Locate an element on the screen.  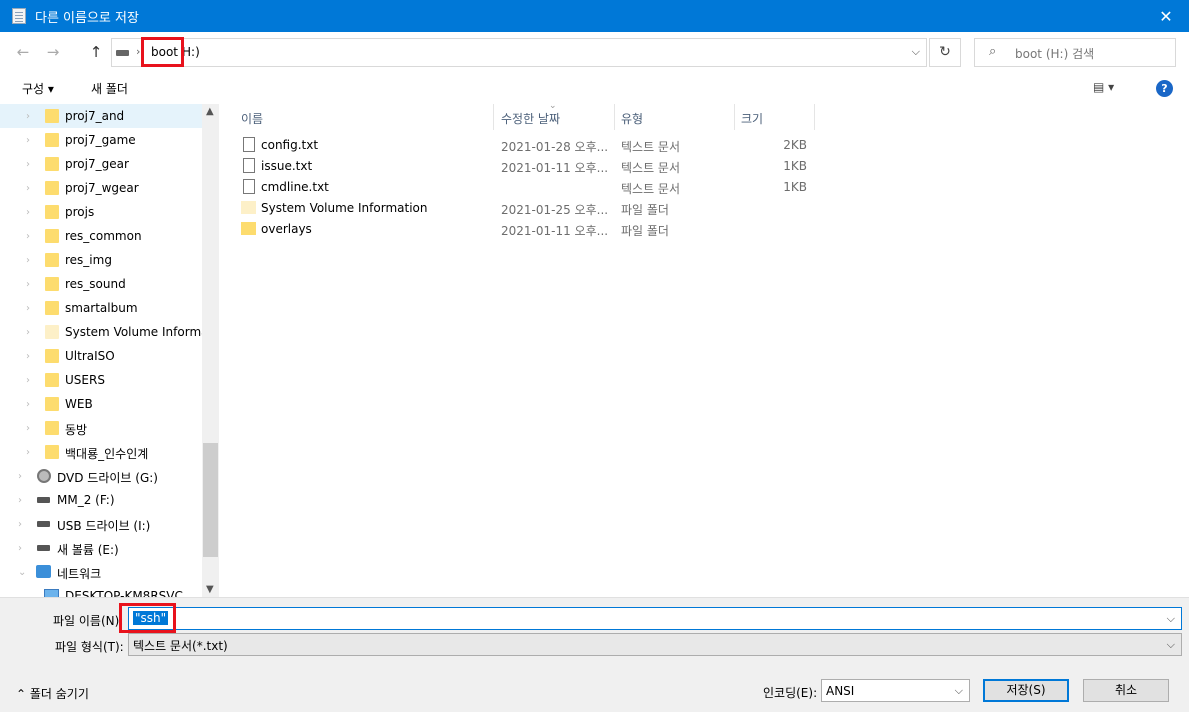
sidebar-item: › proj7_gear is located at coordinates (101, 164).